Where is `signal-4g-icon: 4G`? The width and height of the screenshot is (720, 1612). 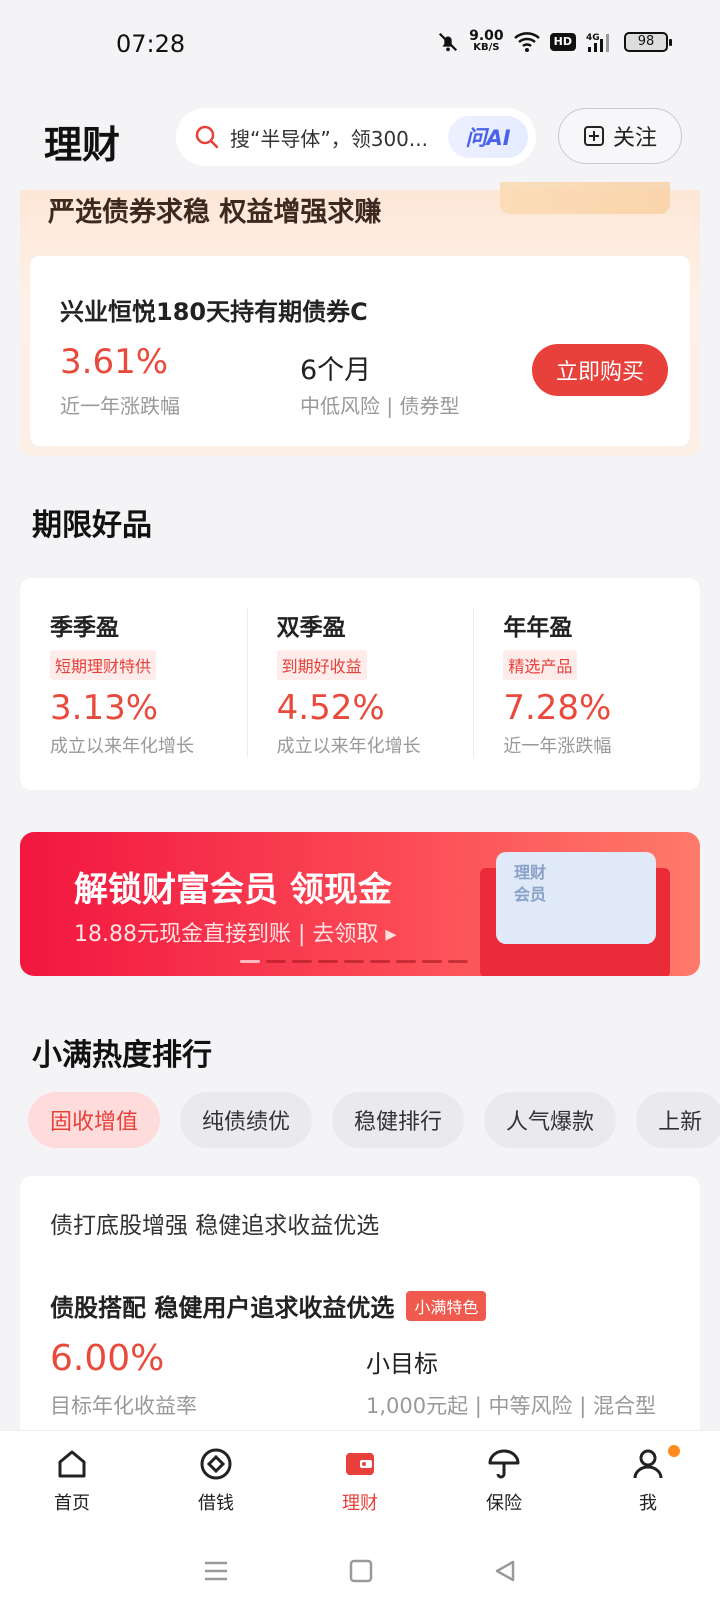 signal-4g-icon: 4G is located at coordinates (597, 42).